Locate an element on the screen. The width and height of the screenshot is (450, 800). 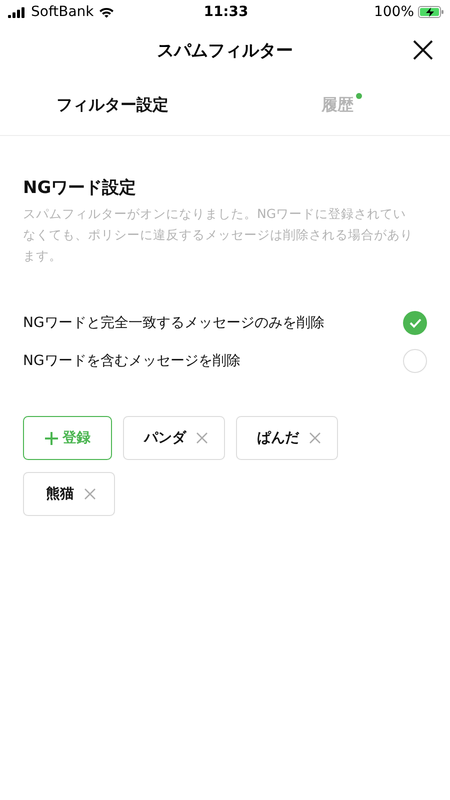
signal-icon is located at coordinates (17, 12).